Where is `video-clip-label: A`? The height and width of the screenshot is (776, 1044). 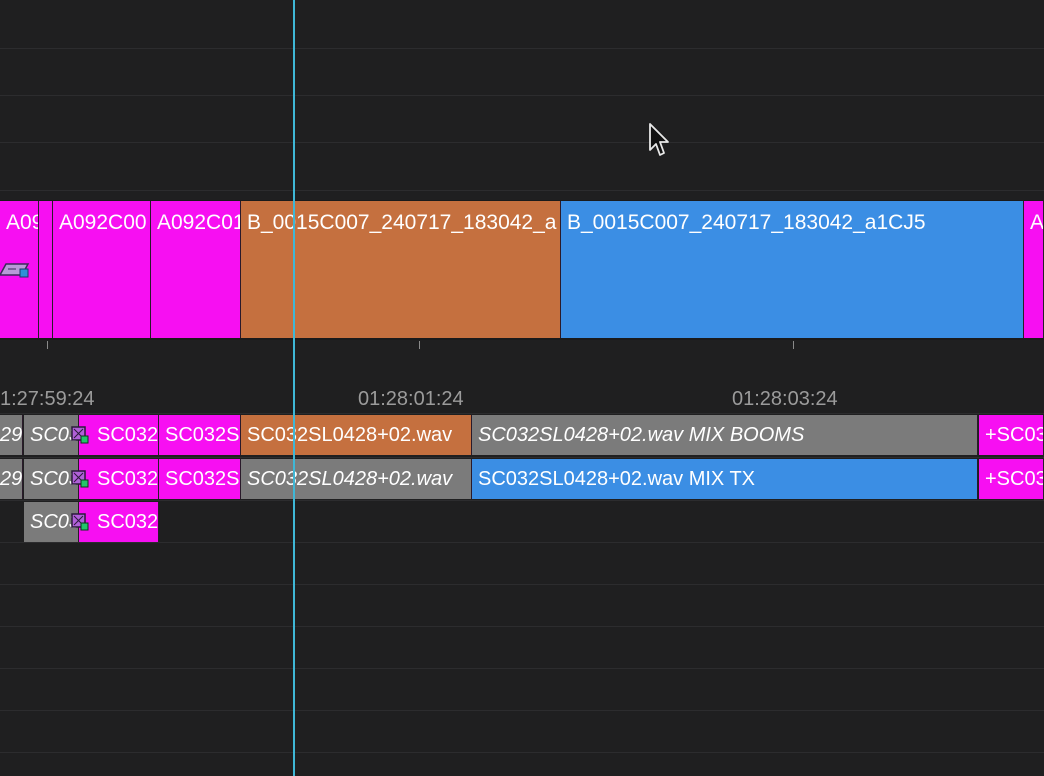 video-clip-label: A is located at coordinates (1037, 222).